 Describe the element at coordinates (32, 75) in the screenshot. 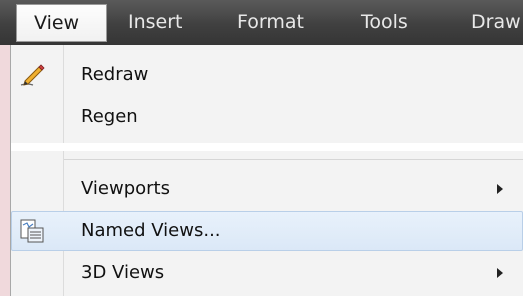

I see `redraw-pencil-icon` at that location.